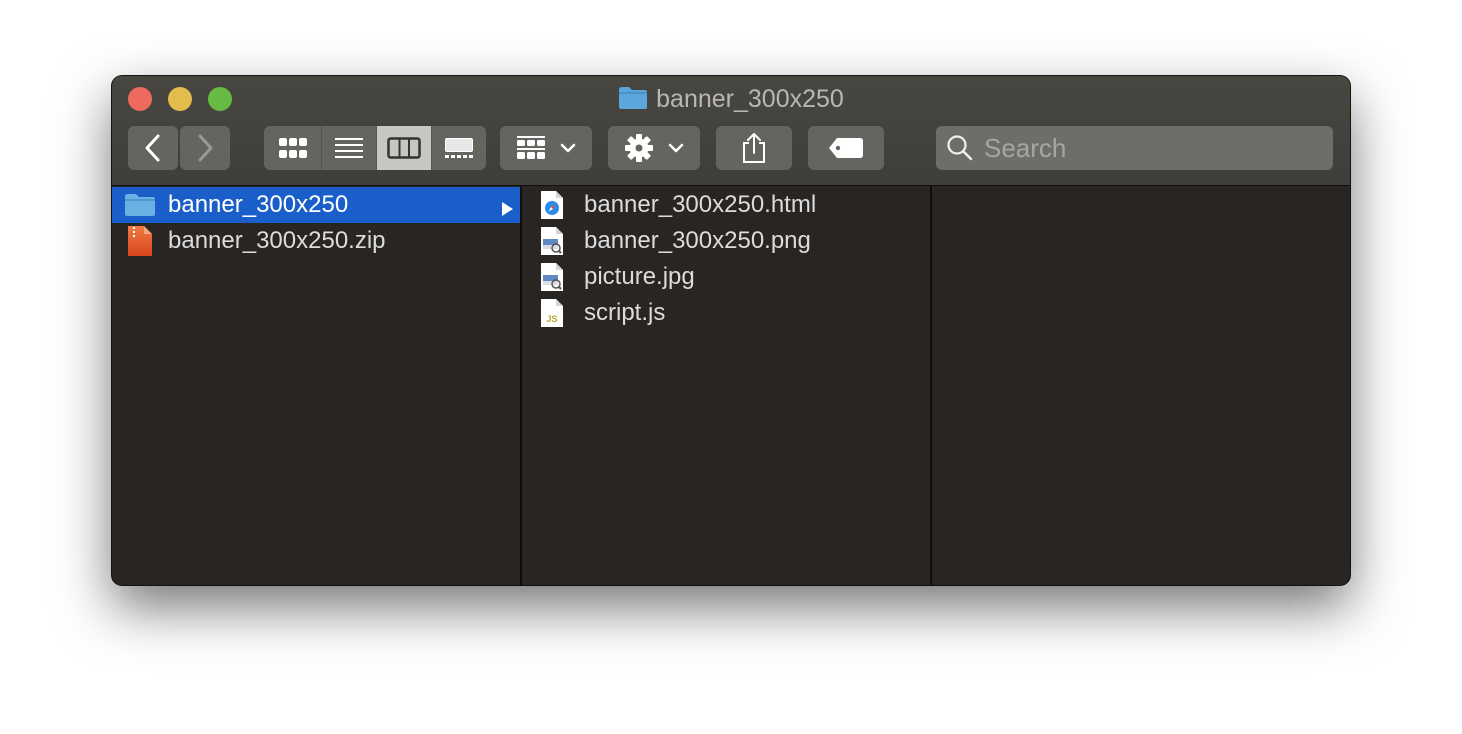 This screenshot has width=1462, height=734. I want to click on view-mode-control, so click(375, 148).